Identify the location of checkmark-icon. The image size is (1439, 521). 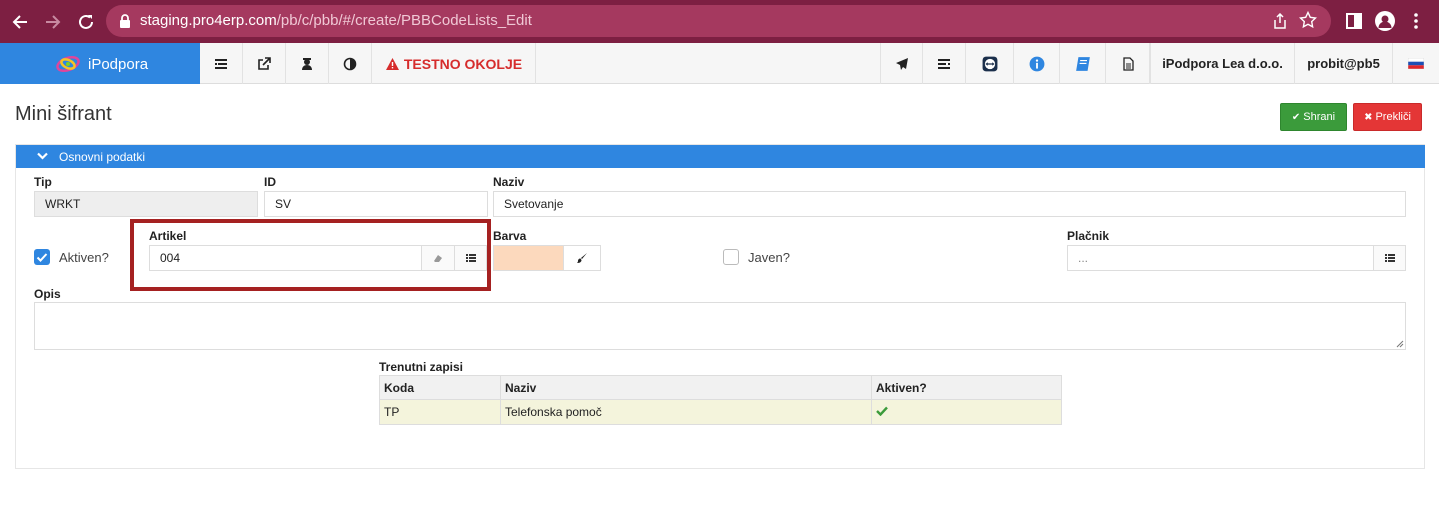
(42, 257).